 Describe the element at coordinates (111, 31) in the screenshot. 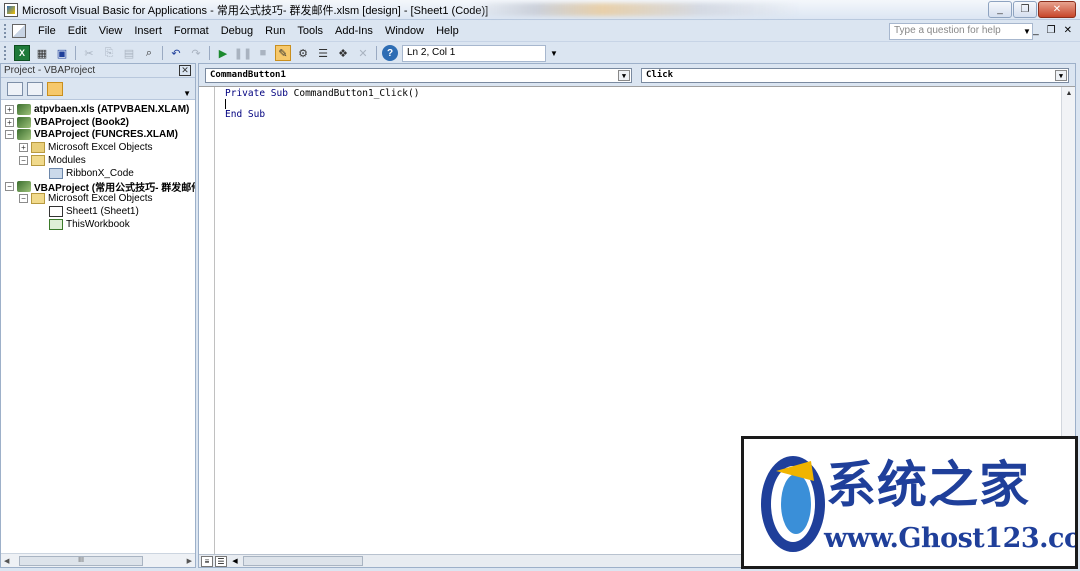

I see `menu-view: View` at that location.